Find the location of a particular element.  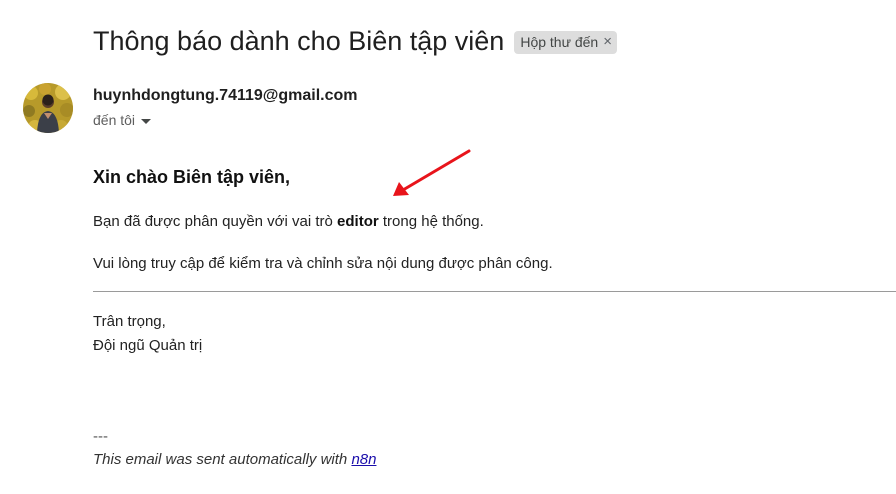

sender-email: huynhdongtung.74119@gmail.com is located at coordinates (225, 96).